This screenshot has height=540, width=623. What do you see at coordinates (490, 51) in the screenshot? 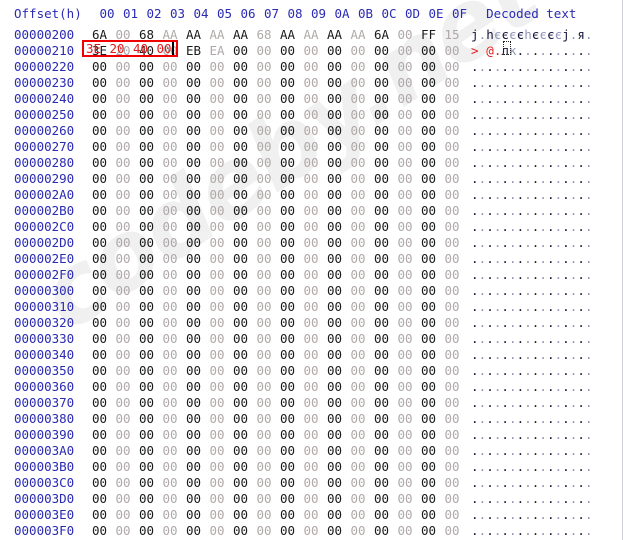
I see `decoded-char: @` at bounding box center [490, 51].